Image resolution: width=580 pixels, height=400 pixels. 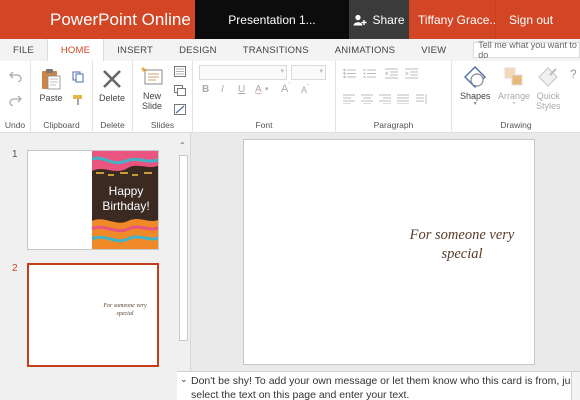 What do you see at coordinates (394, 97) in the screenshot?
I see `paragraph-group: Paragraph` at bounding box center [394, 97].